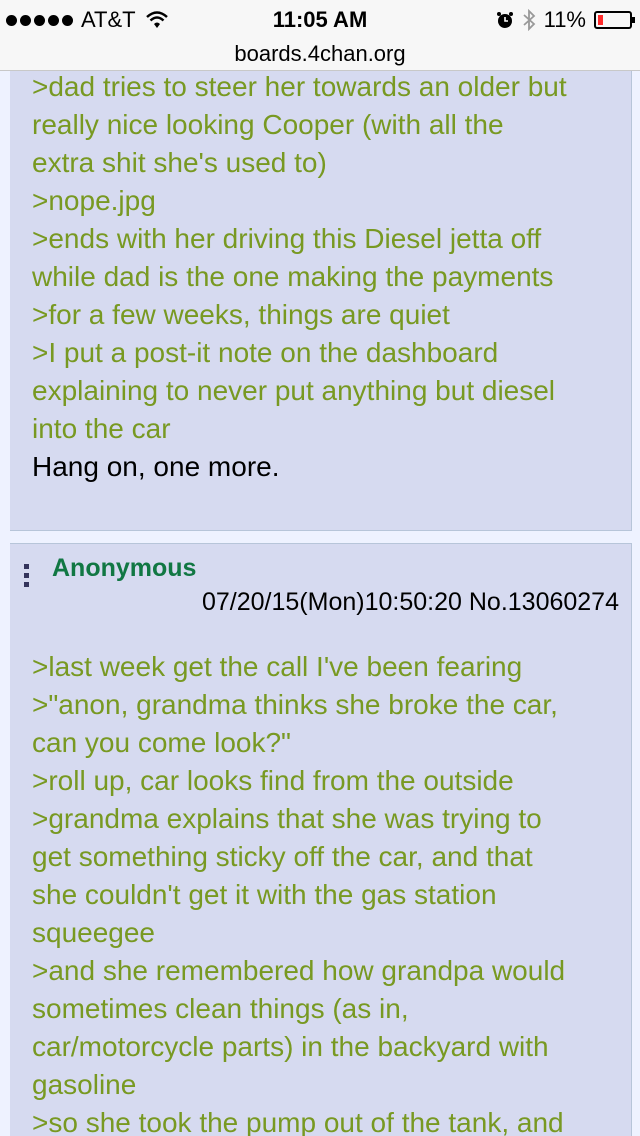 Image resolution: width=640 pixels, height=1136 pixels. What do you see at coordinates (161, 742) in the screenshot?
I see `greentext-line: can you come look?"` at bounding box center [161, 742].